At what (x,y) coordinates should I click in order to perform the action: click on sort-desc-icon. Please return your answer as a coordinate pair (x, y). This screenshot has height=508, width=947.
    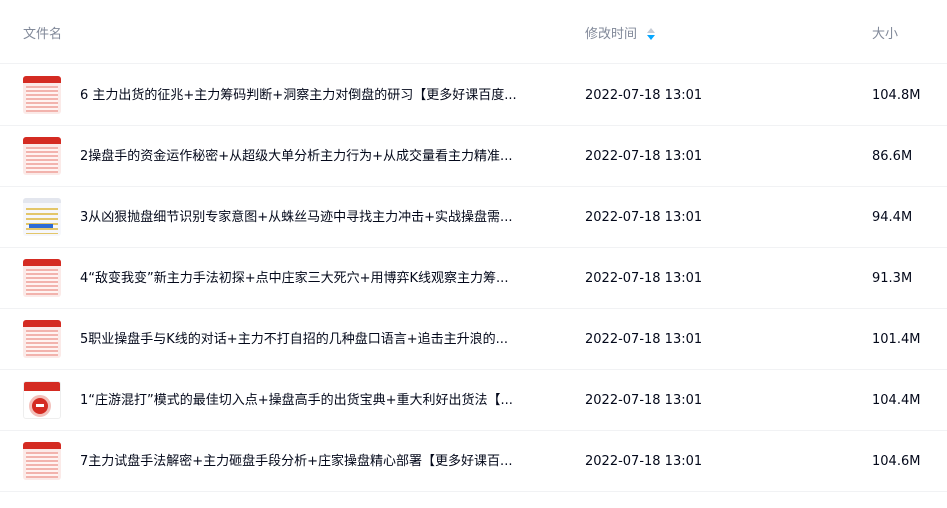
    Looking at the image, I should click on (651, 35).